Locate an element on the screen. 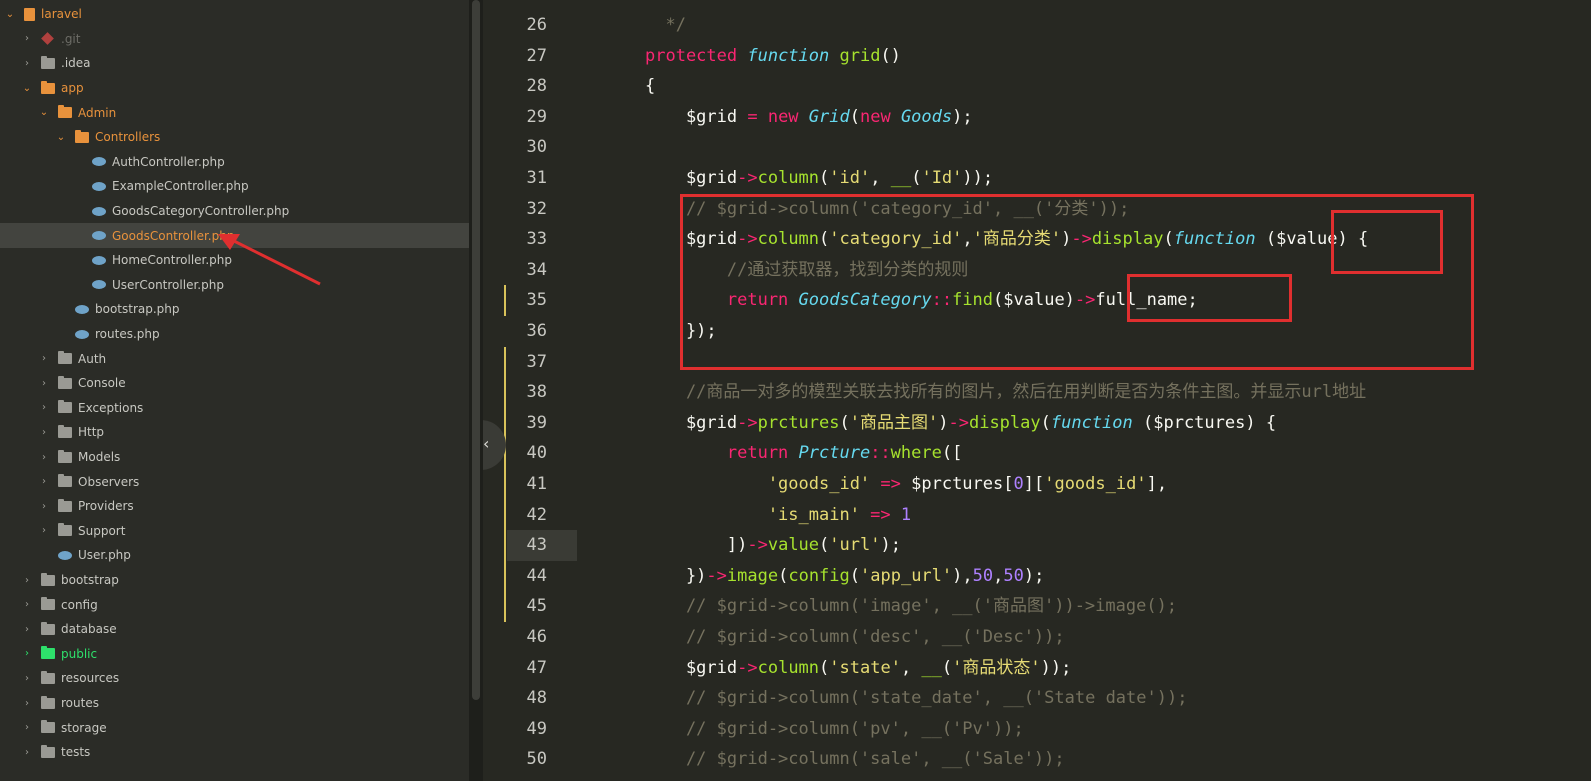  code-token: '商品主图' is located at coordinates (894, 422).